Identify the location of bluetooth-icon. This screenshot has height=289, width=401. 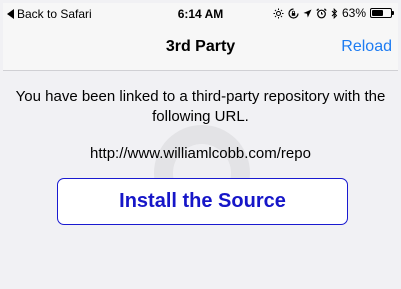
(334, 13).